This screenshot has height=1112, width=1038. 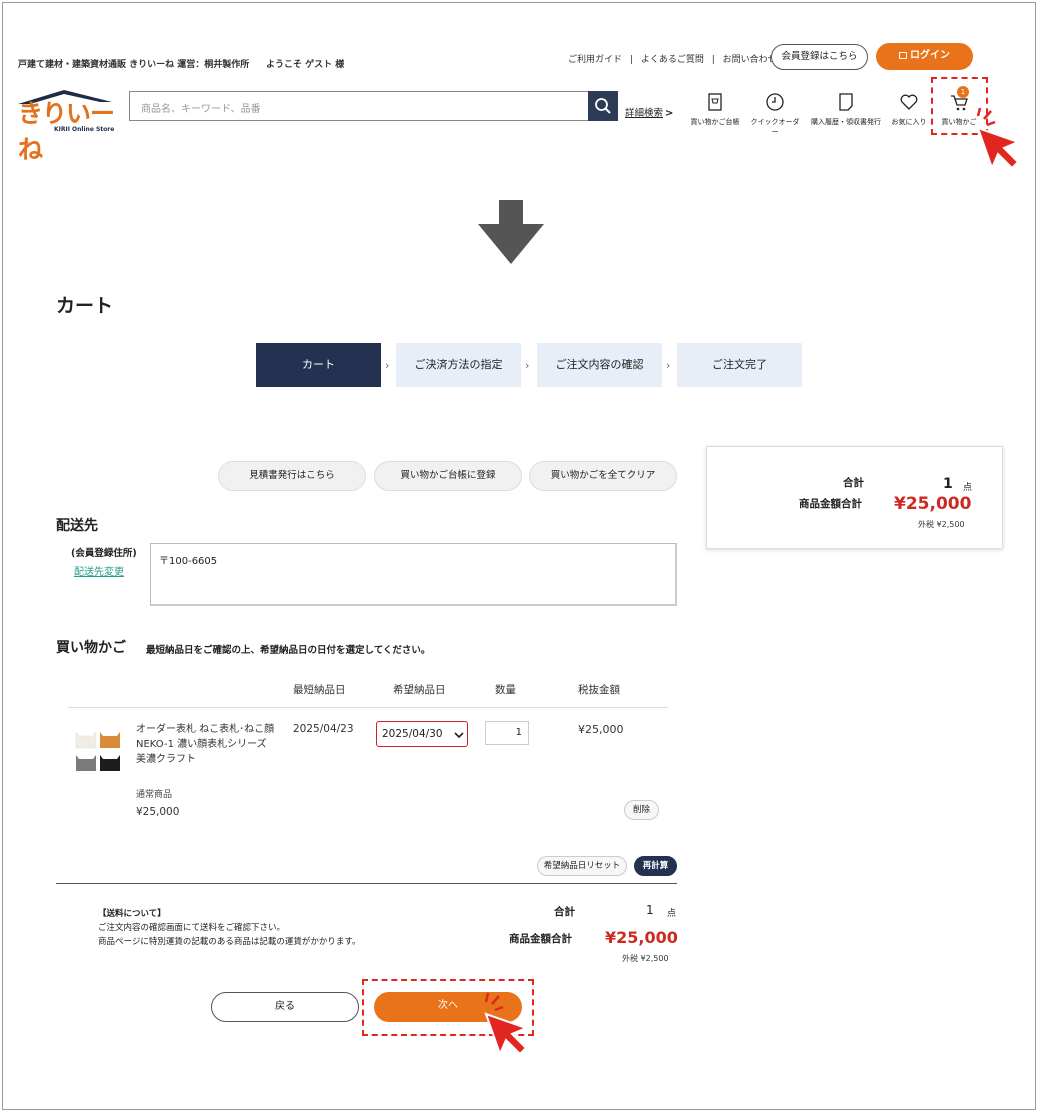 What do you see at coordinates (412, 734) in the screenshot?
I see `desired-date-value: 2025/04/30` at bounding box center [412, 734].